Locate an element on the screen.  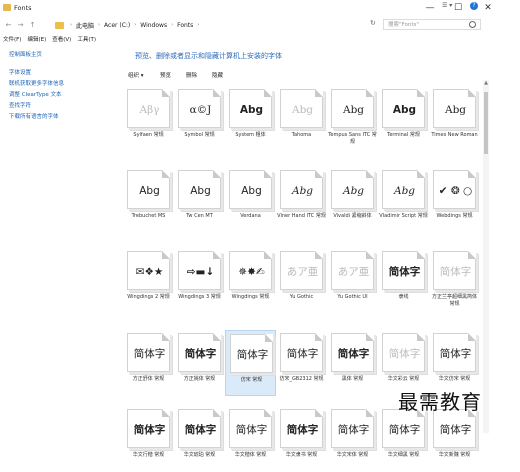
sidebar-item-download-fonts: 下载所有语言的字体 is located at coordinates (34, 116).